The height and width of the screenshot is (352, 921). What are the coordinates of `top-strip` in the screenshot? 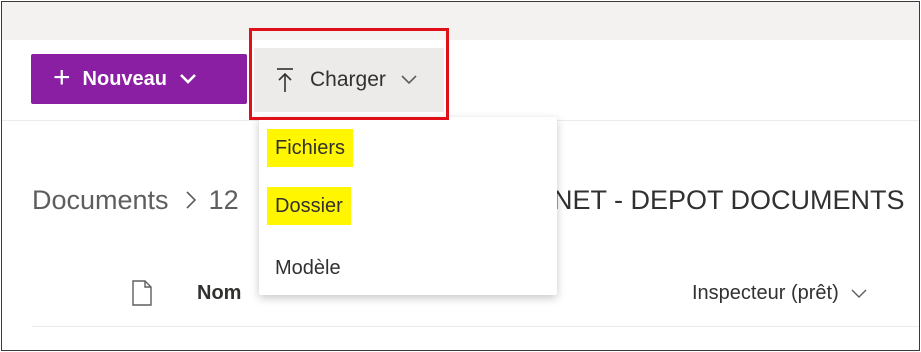 It's located at (460, 21).